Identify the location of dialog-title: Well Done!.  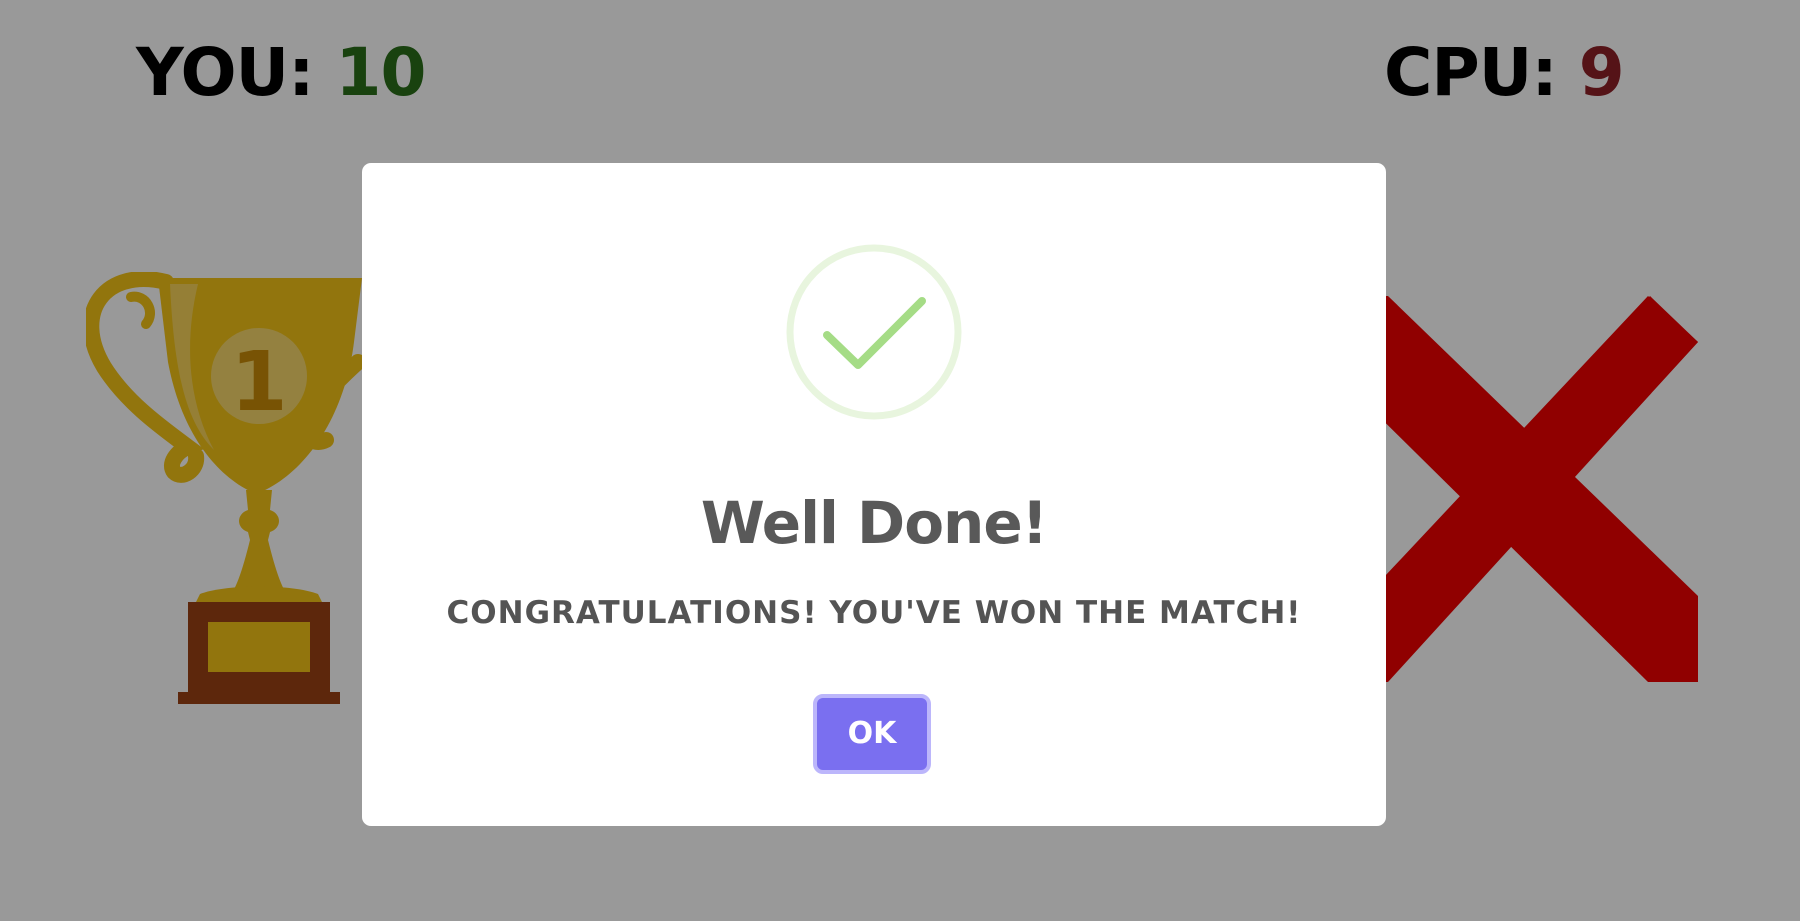
(874, 523).